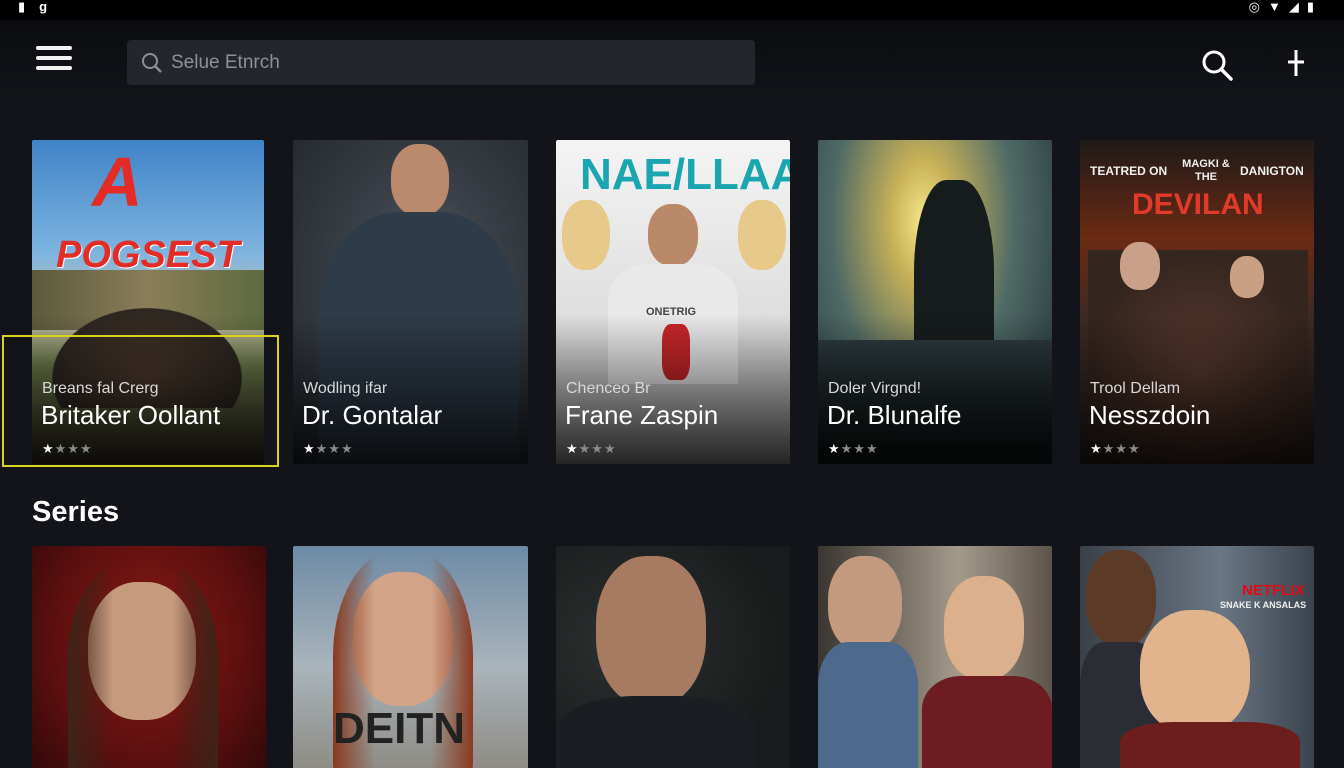  What do you see at coordinates (22, 7) in the screenshot?
I see `notification-icon: ▮` at bounding box center [22, 7].